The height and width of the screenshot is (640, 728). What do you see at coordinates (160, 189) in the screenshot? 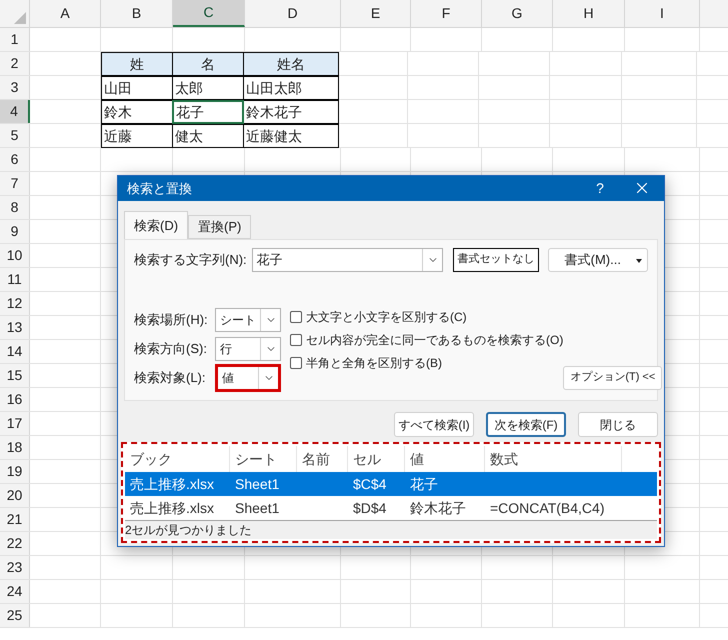
I see `window-title: 検索と置換` at bounding box center [160, 189].